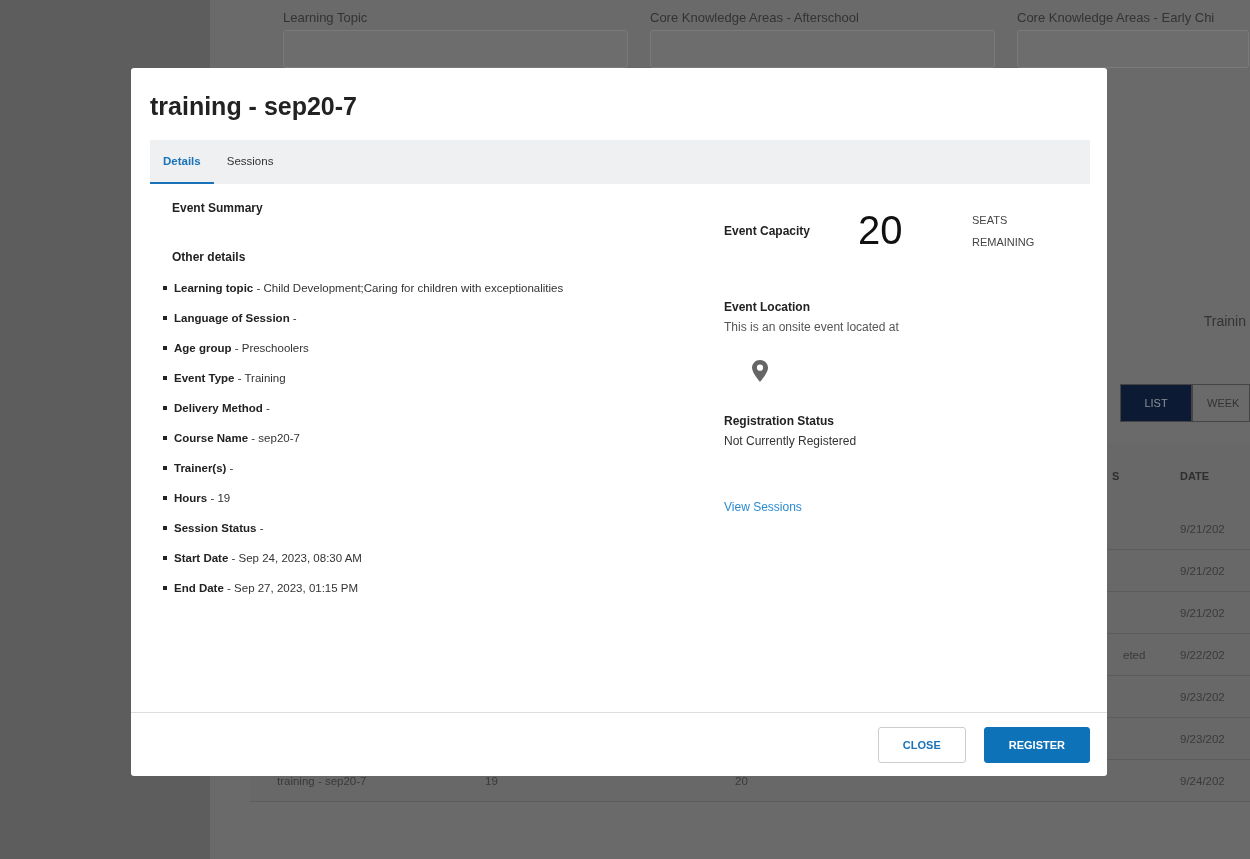  Describe the element at coordinates (760, 371) in the screenshot. I see `location-pin-icon` at that location.